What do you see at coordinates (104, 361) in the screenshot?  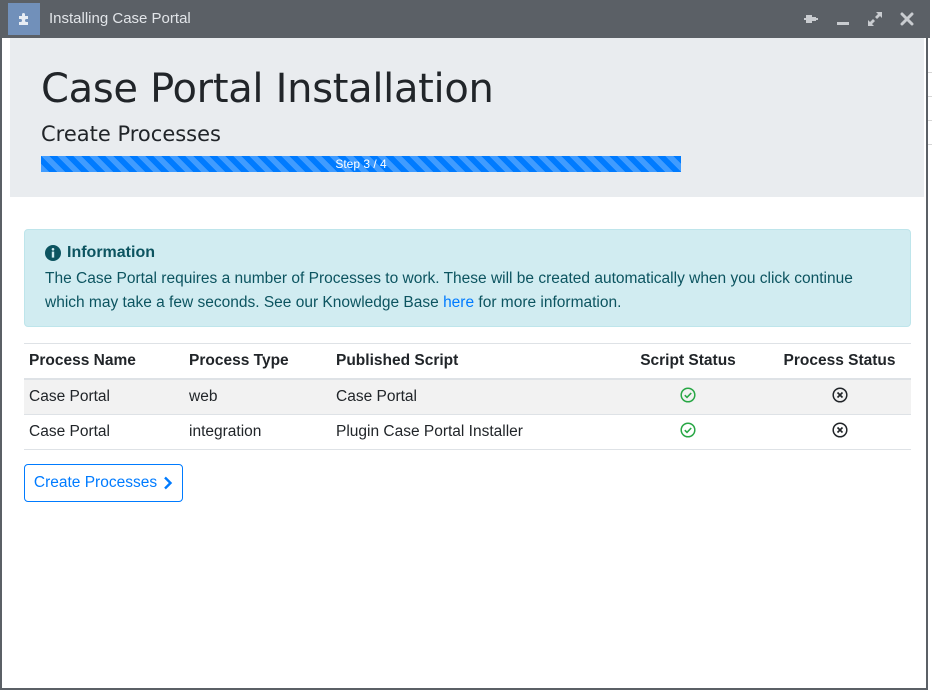 I see `col-process-name: Process Name` at bounding box center [104, 361].